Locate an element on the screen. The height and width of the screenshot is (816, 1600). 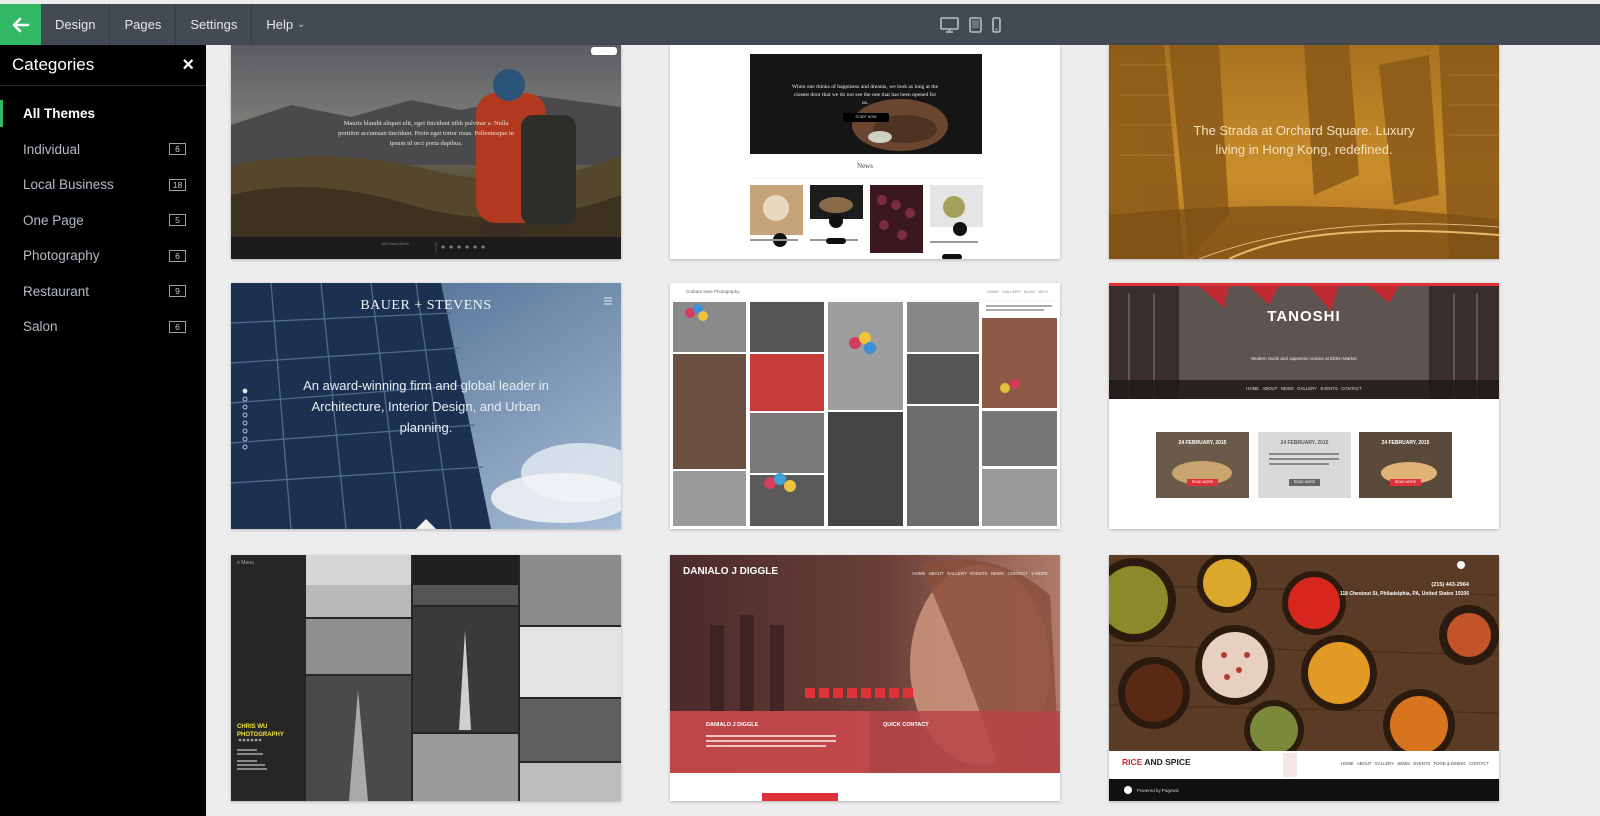
category-one-page: One Page 5 is located at coordinates (103, 221).